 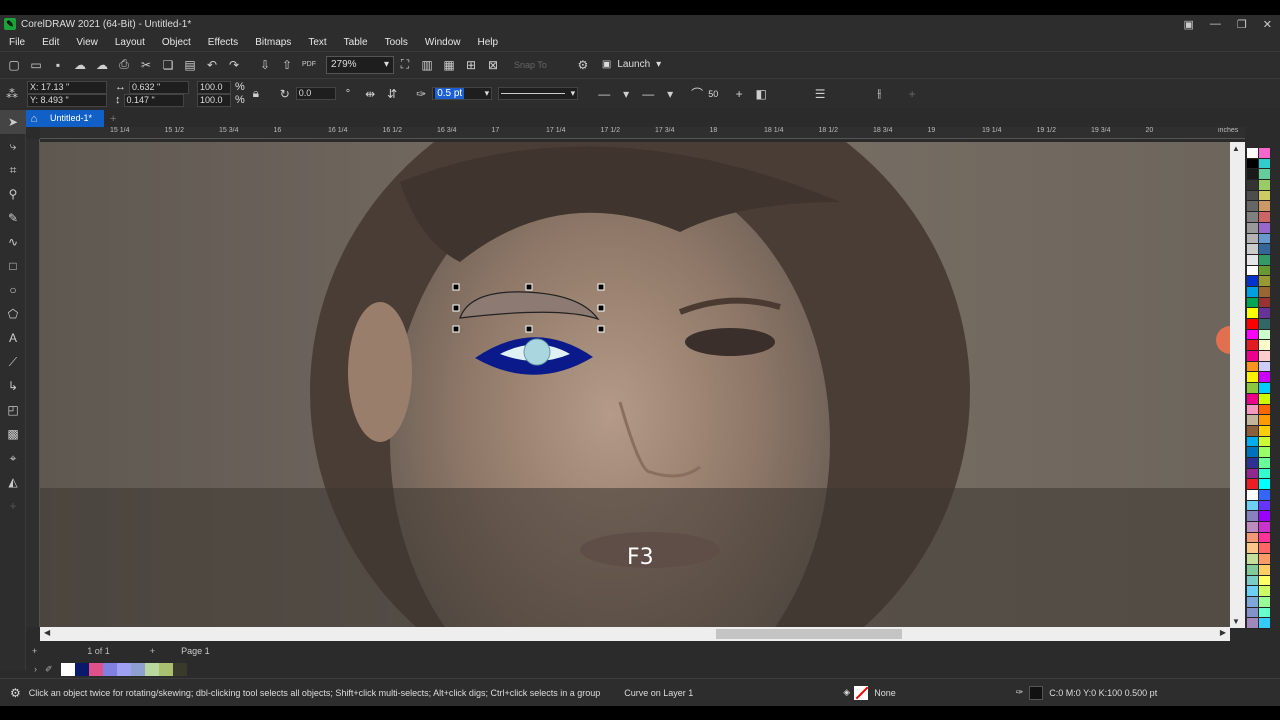 What do you see at coordinates (35, 669) in the screenshot?
I see `expand-arrow-icon: ›` at bounding box center [35, 669].